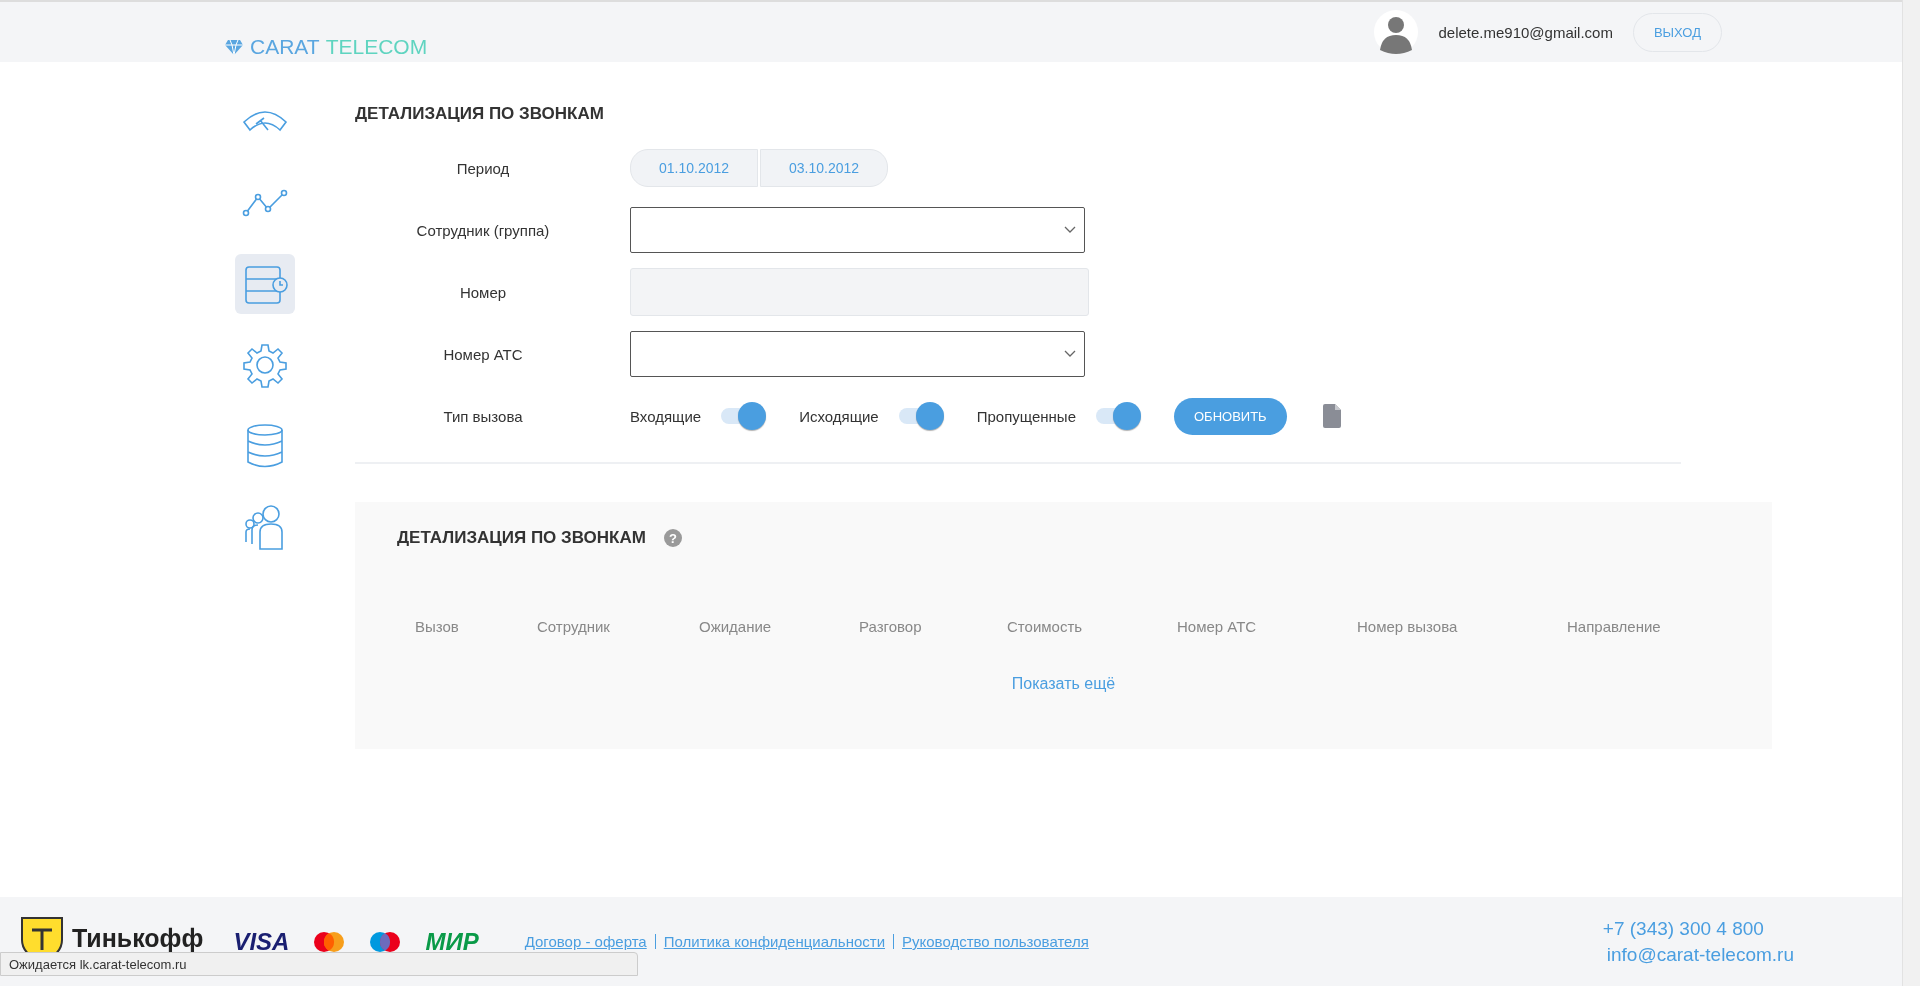 This screenshot has width=1920, height=986. Describe the element at coordinates (1063, 684) in the screenshot. I see `show-more-link: Показать ещё` at that location.